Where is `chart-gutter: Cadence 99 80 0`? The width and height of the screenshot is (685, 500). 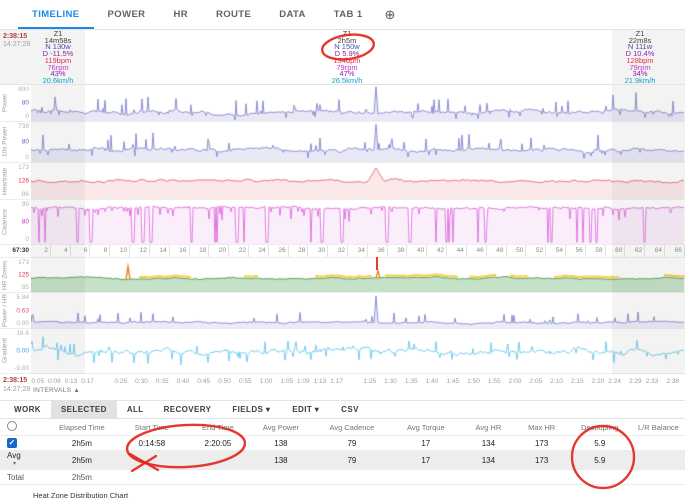 chart-gutter: Cadence 99 80 0 is located at coordinates (15, 222).